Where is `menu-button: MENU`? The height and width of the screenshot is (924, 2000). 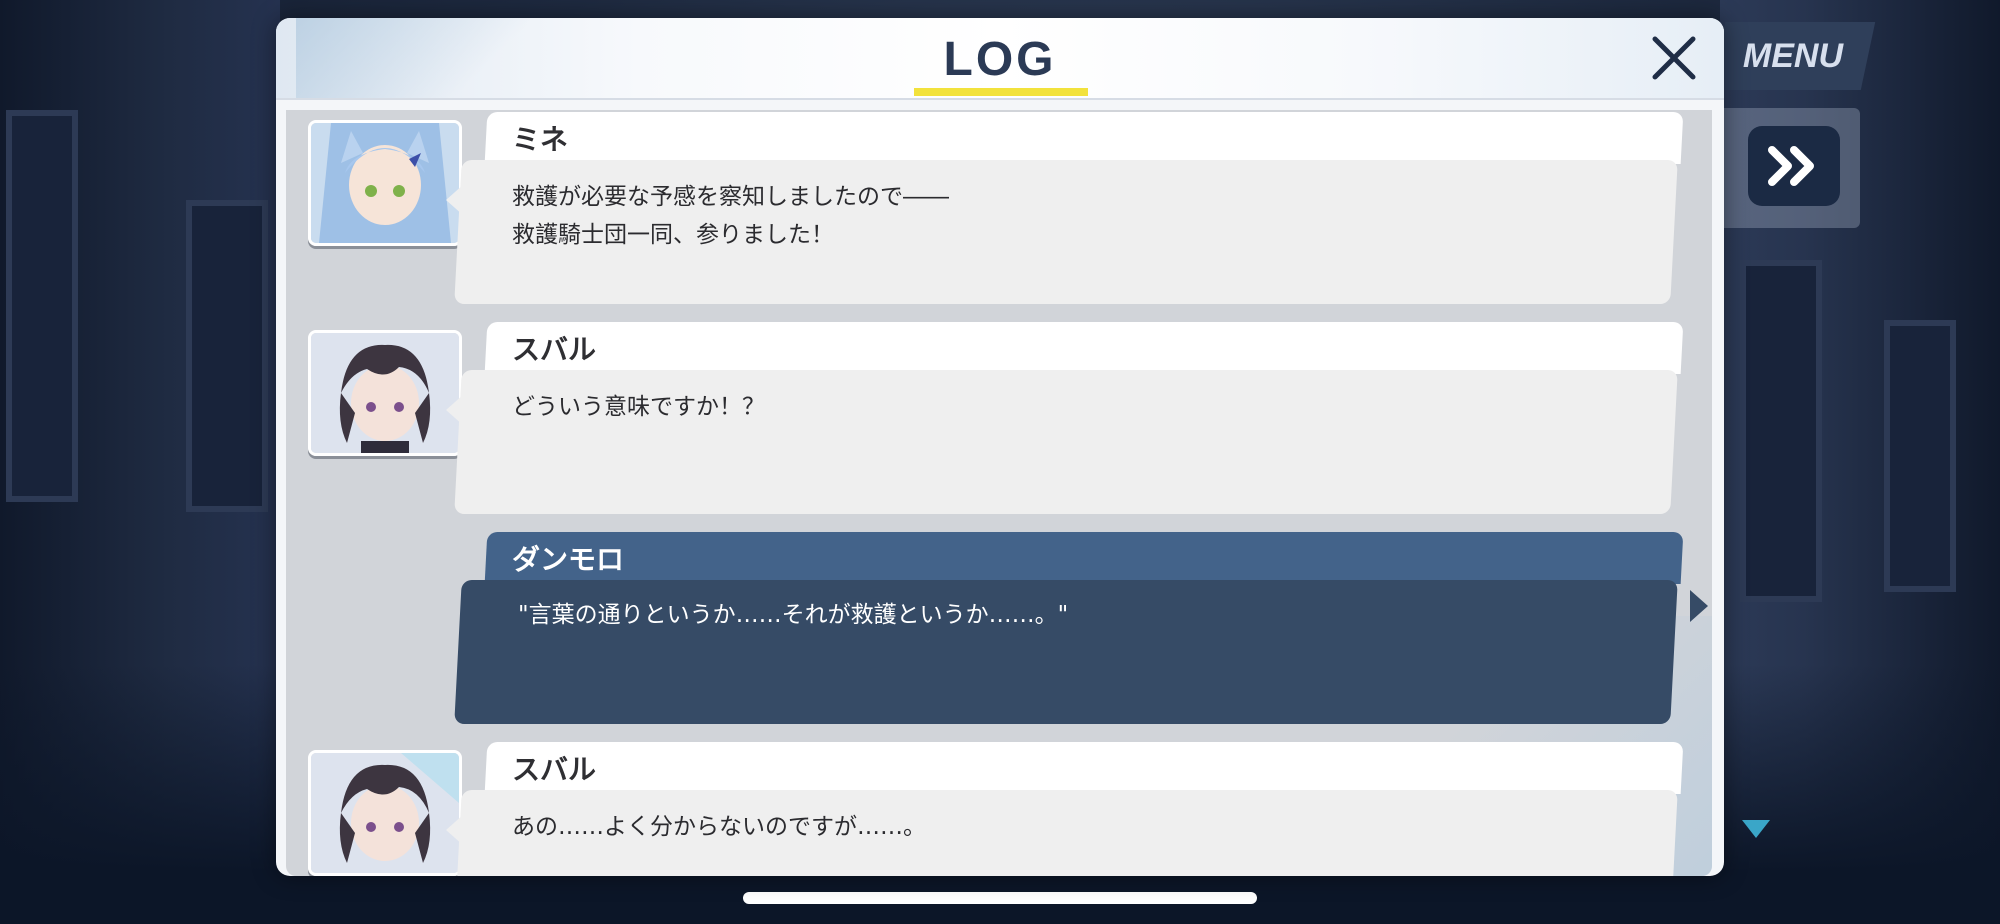
menu-button: MENU is located at coordinates (1793, 56).